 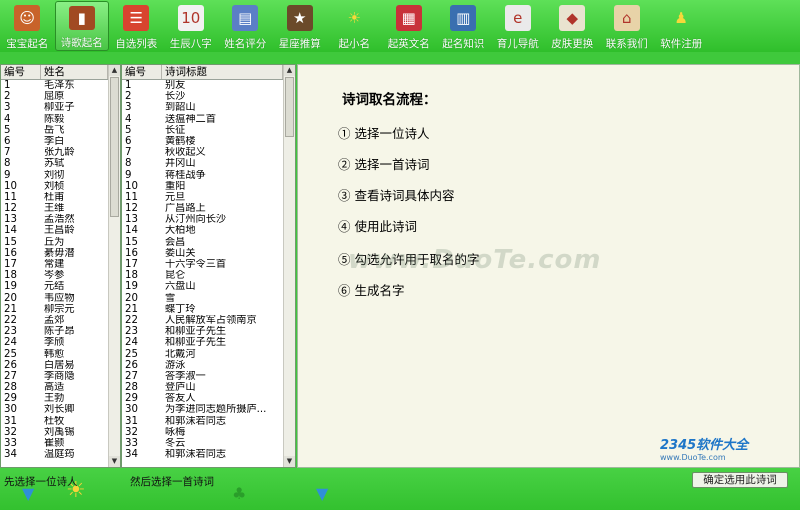 I want to click on poet-row: 25 韩愈, so click(x=54, y=354).